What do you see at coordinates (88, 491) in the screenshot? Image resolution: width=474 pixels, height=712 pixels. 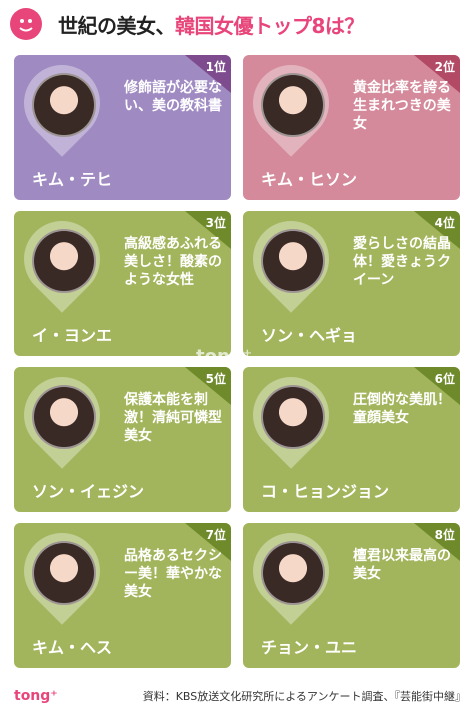 I see `actress-name: ソン・イェジン` at bounding box center [88, 491].